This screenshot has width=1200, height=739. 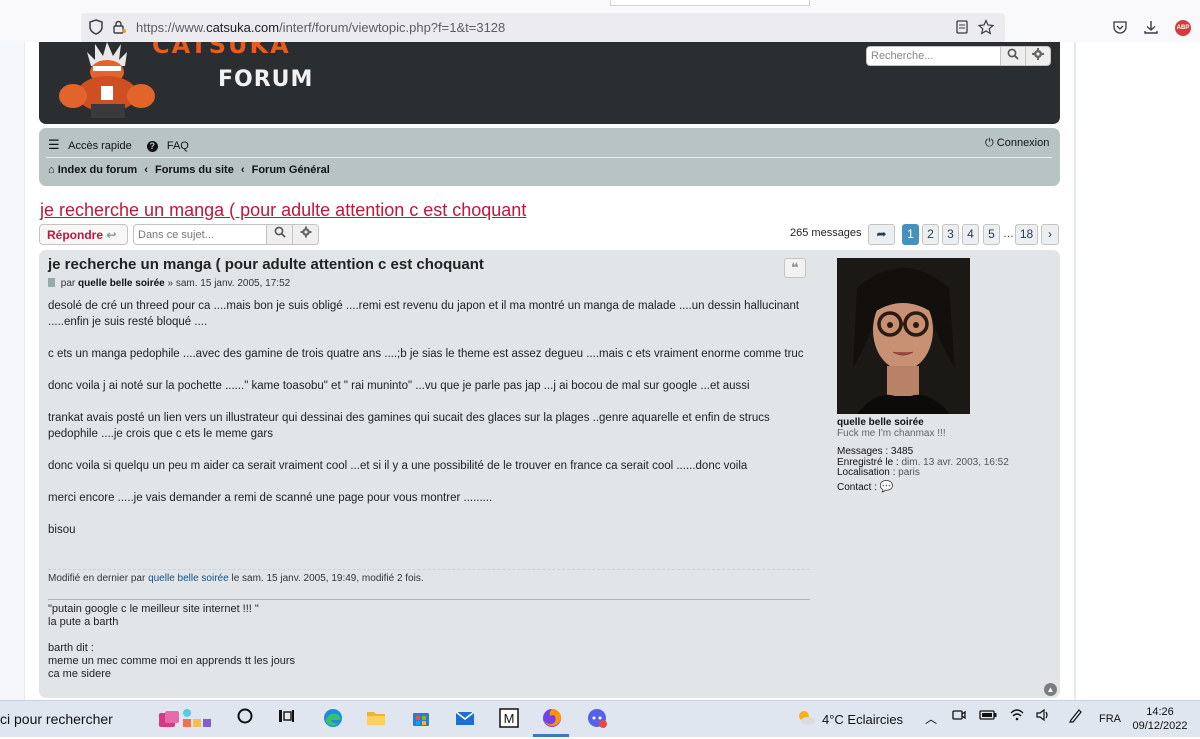 What do you see at coordinates (1151, 28) in the screenshot?
I see `download-icon` at bounding box center [1151, 28].